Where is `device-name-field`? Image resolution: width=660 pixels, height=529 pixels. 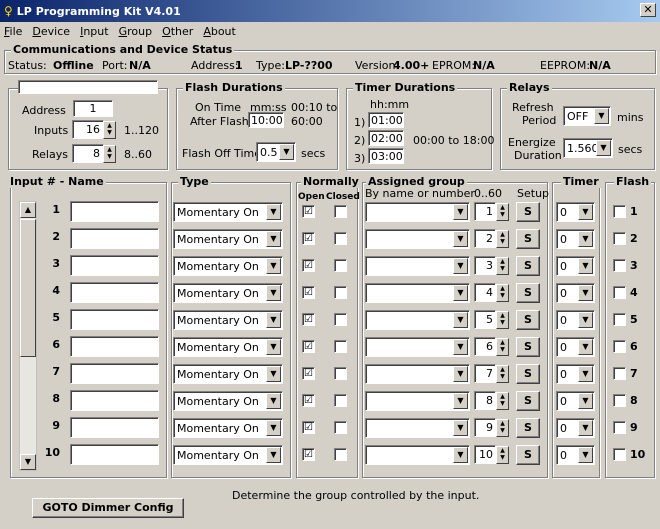
device-name-field is located at coordinates (88, 87).